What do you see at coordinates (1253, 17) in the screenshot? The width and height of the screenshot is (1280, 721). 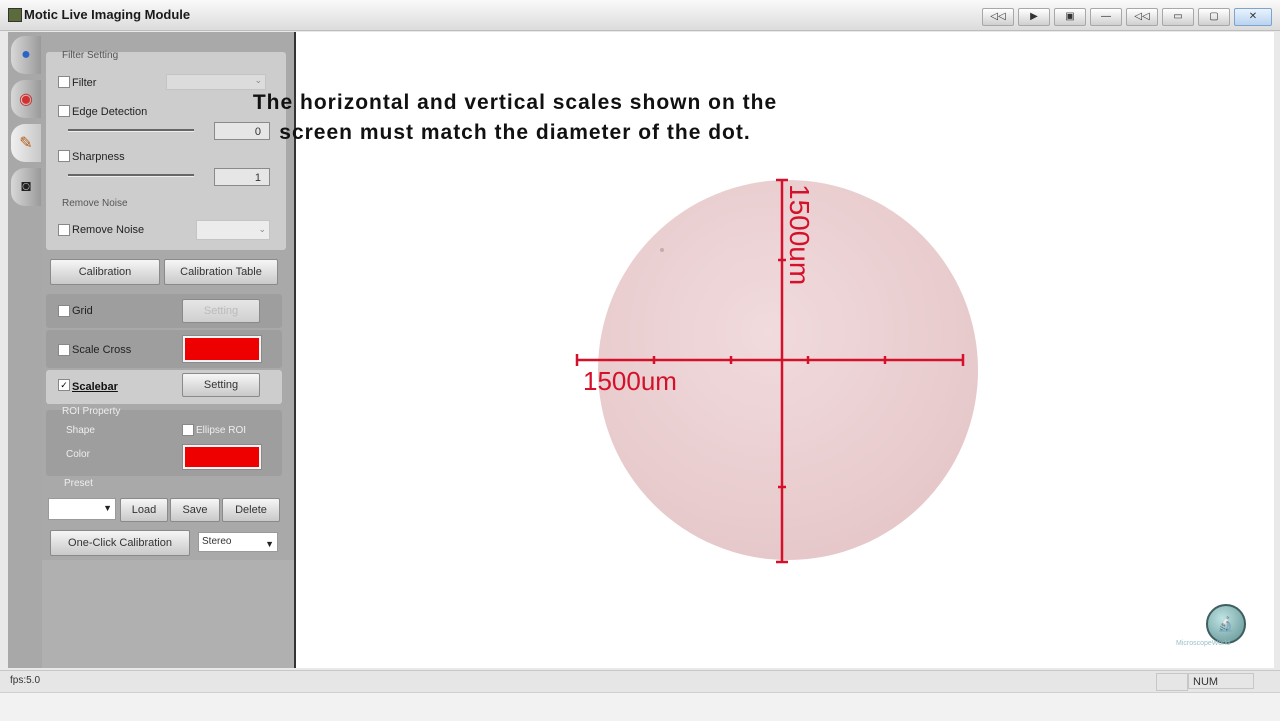 I see `close-button: ✕` at bounding box center [1253, 17].